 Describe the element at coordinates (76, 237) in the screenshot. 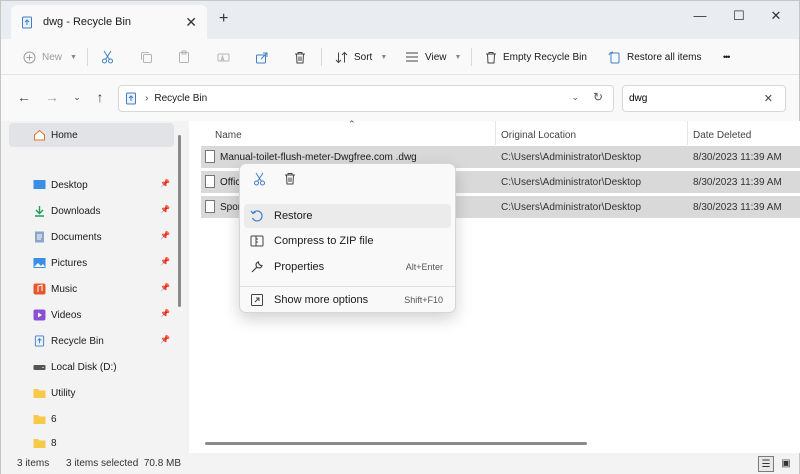

I see `sidebar-item-label: Documents` at that location.